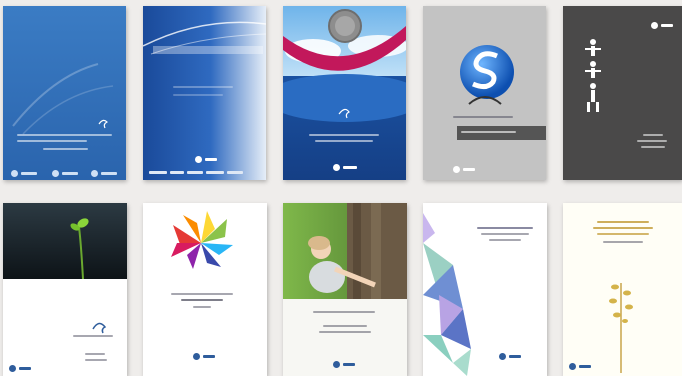  What do you see at coordinates (580, 366) in the screenshot?
I see `cover-10-emblem` at bounding box center [580, 366].